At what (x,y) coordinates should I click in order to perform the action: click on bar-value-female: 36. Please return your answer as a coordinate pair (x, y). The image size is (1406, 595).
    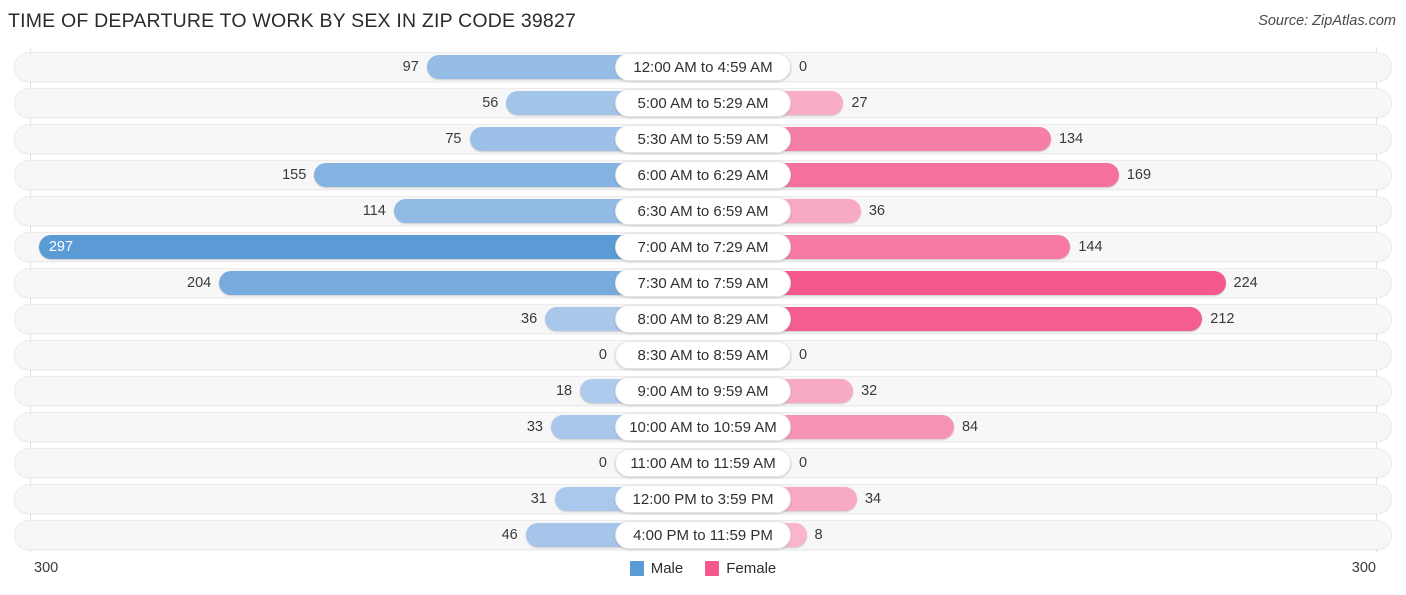
    Looking at the image, I should click on (876, 211).